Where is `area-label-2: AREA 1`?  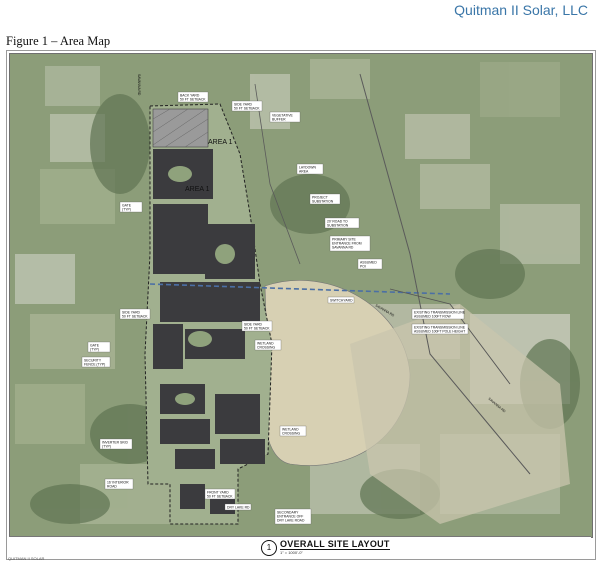 area-label-2: AREA 1 is located at coordinates (197, 189).